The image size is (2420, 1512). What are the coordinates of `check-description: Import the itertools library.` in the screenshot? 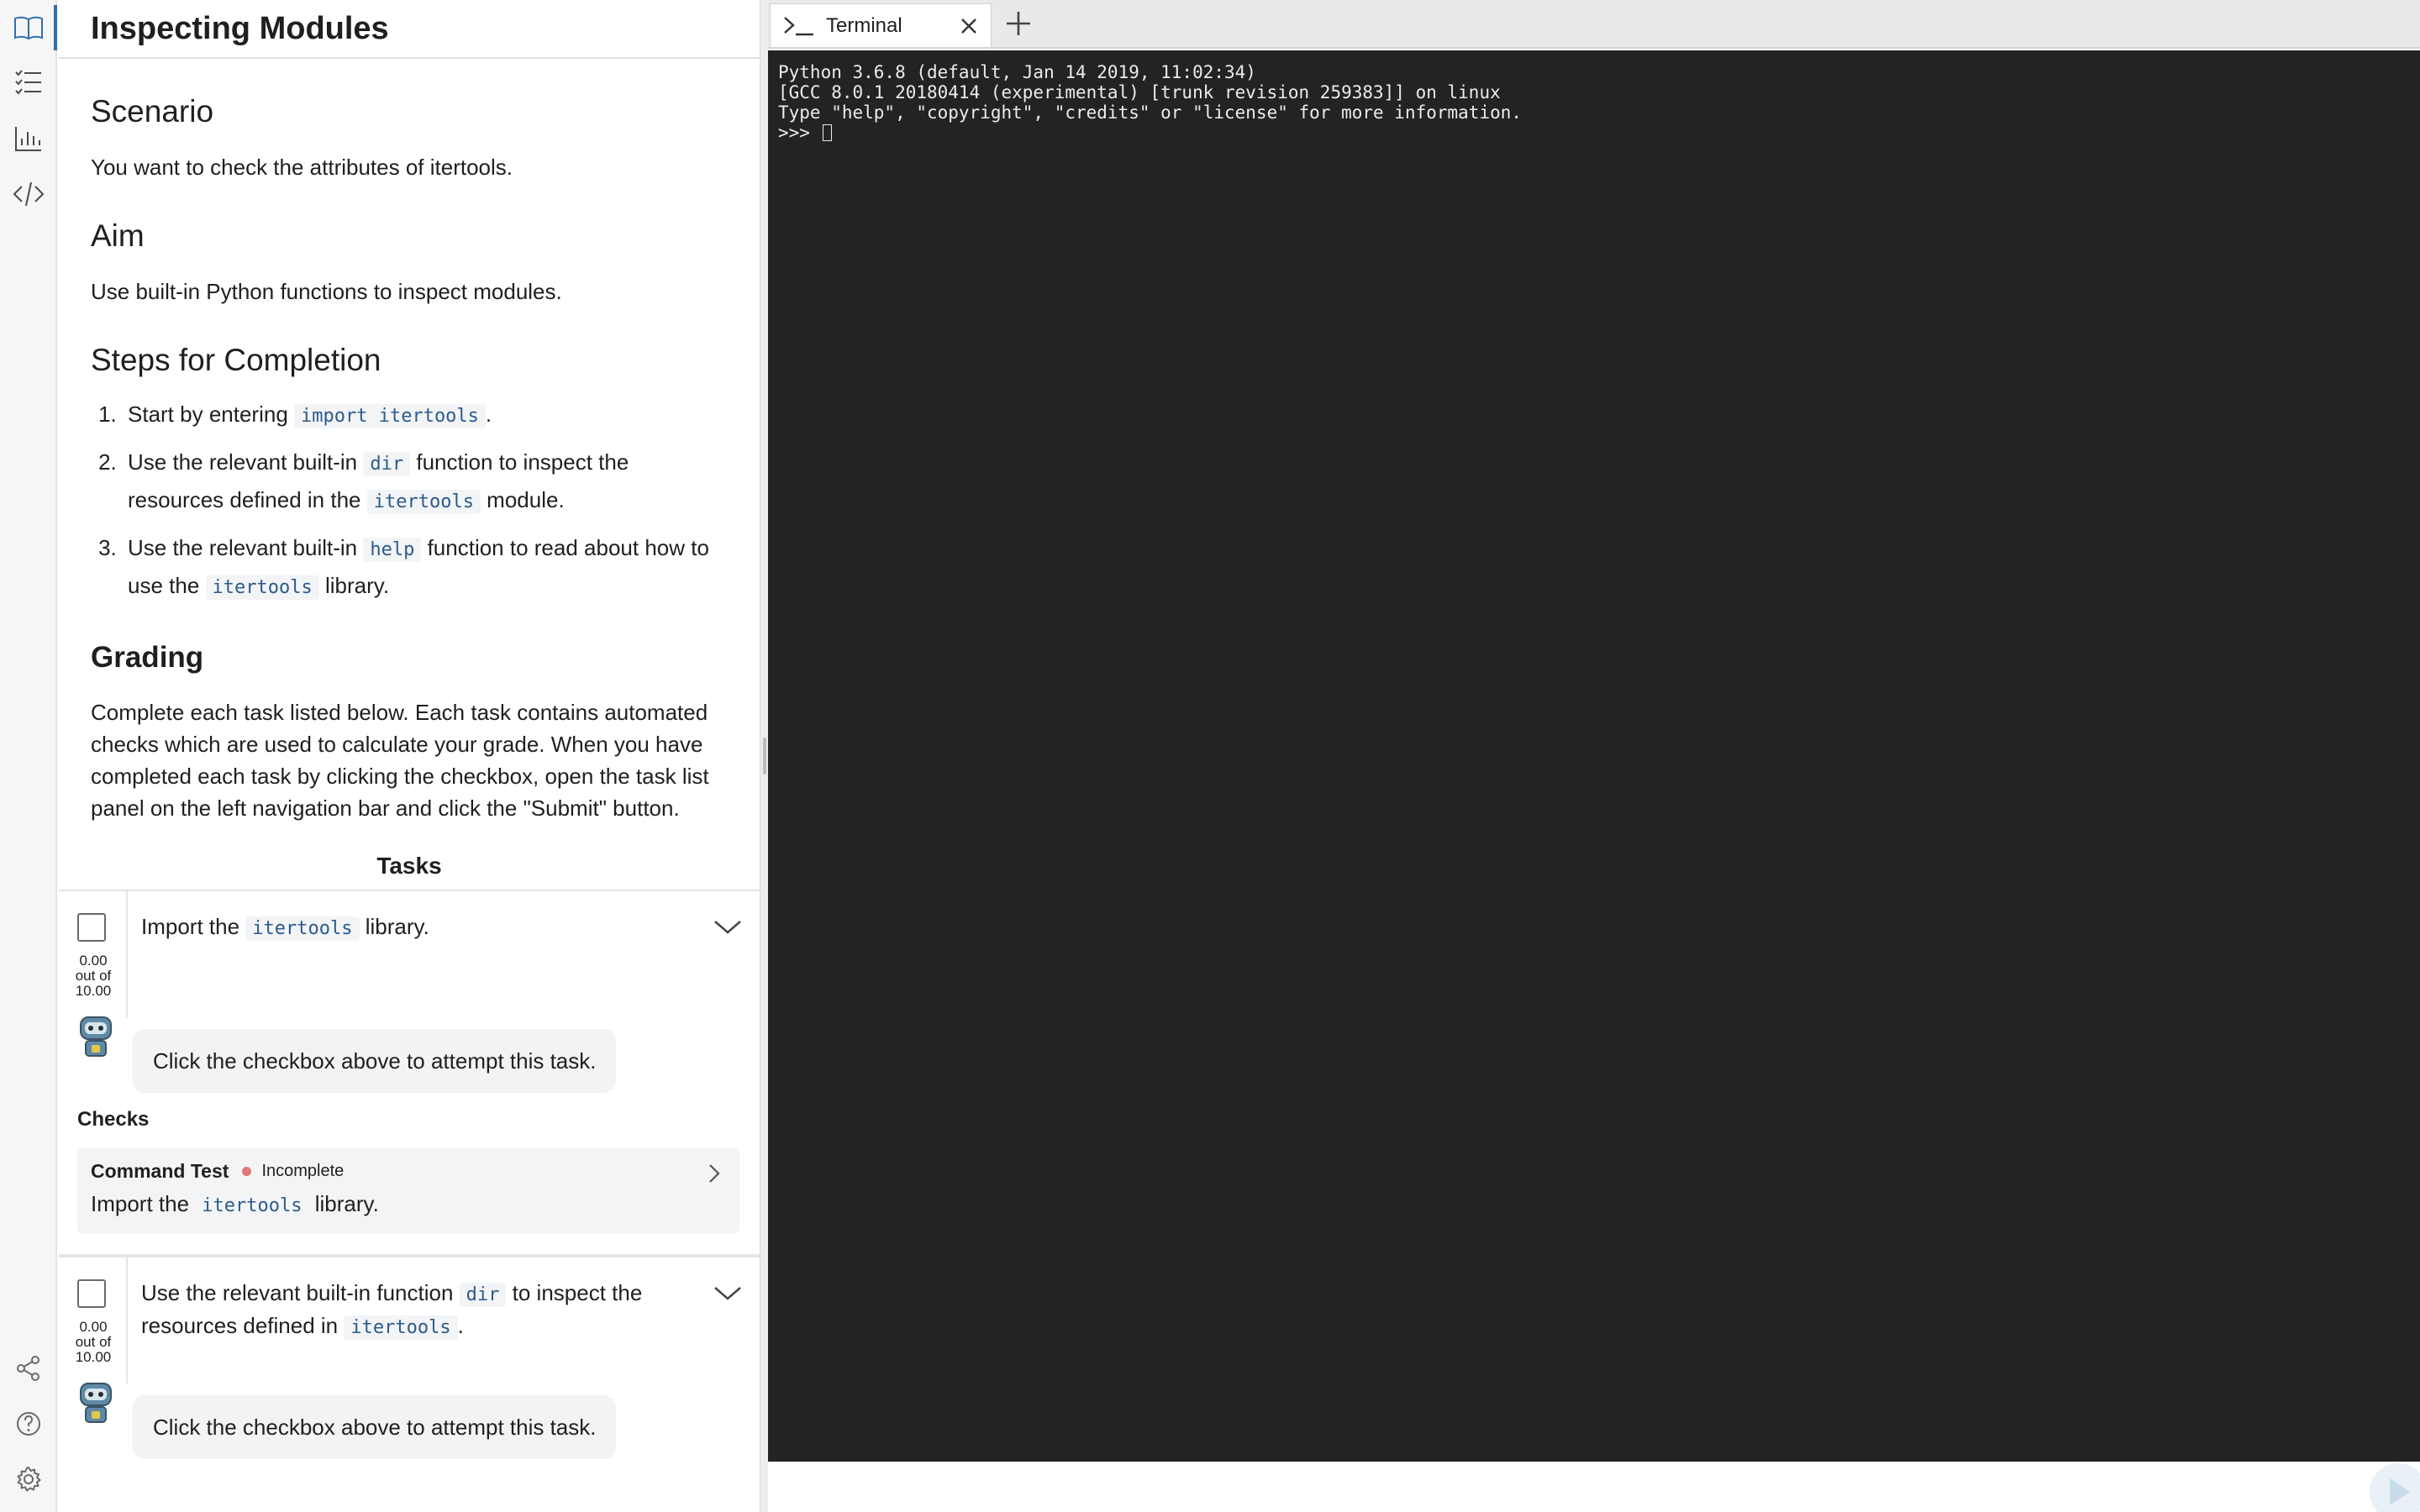 It's located at (408, 1204).